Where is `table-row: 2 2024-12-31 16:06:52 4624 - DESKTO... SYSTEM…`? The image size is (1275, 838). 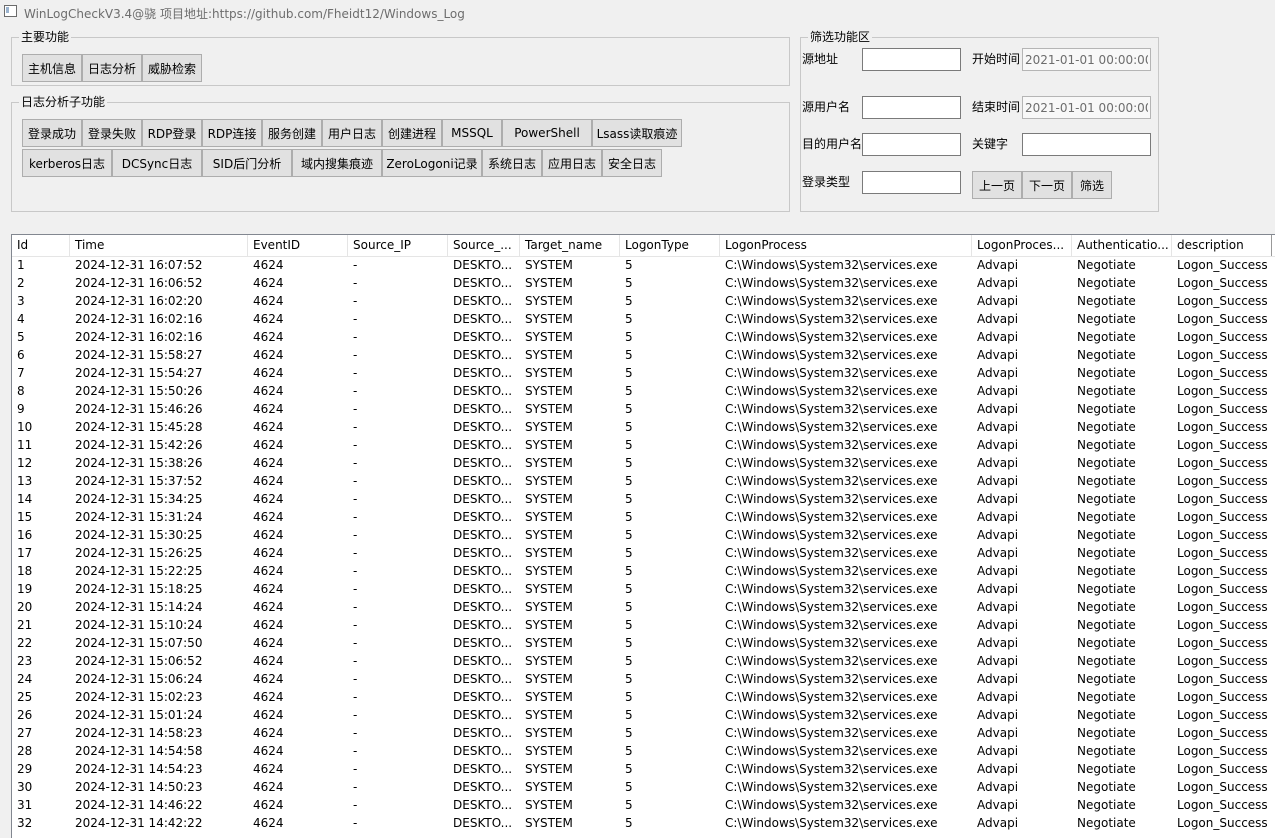
table-row: 2 2024-12-31 16:06:52 4624 - DESKTO... SYSTEM… is located at coordinates (643, 284).